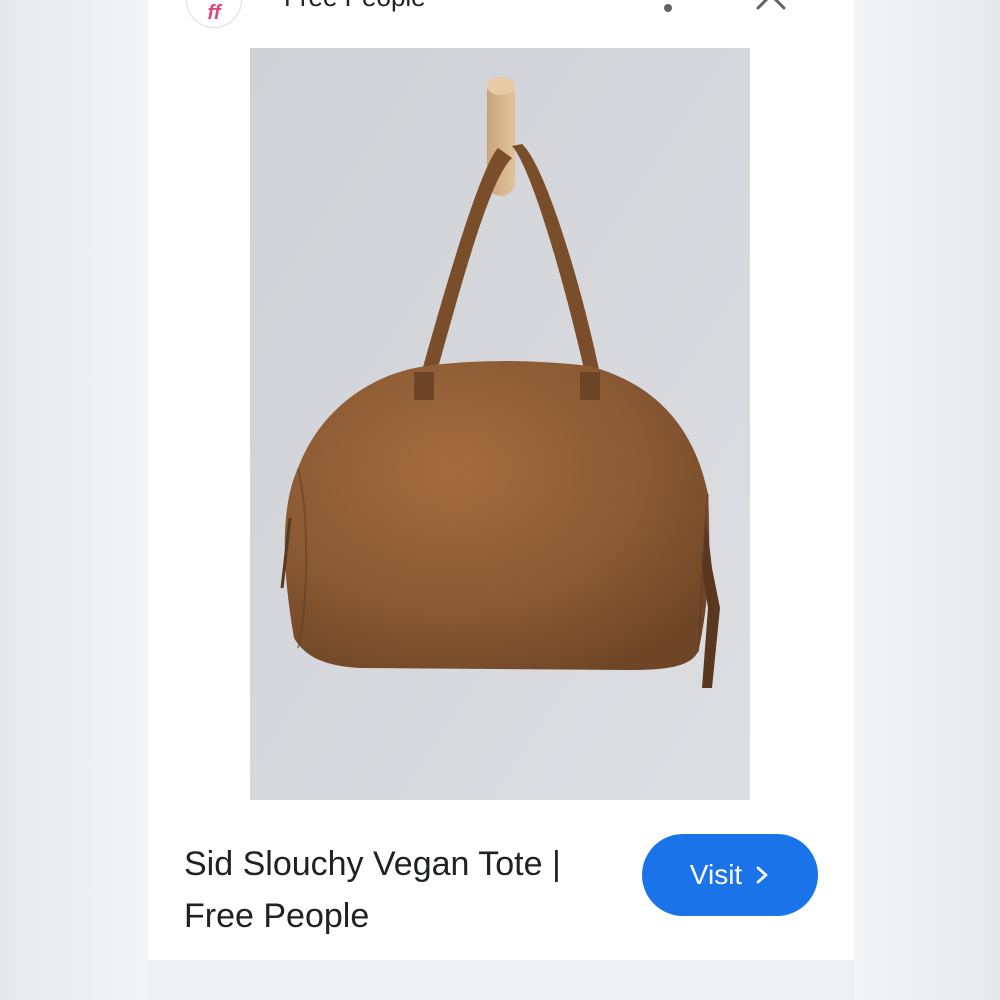 The width and height of the screenshot is (1000, 1000). I want to click on background-right, so click(927, 500).